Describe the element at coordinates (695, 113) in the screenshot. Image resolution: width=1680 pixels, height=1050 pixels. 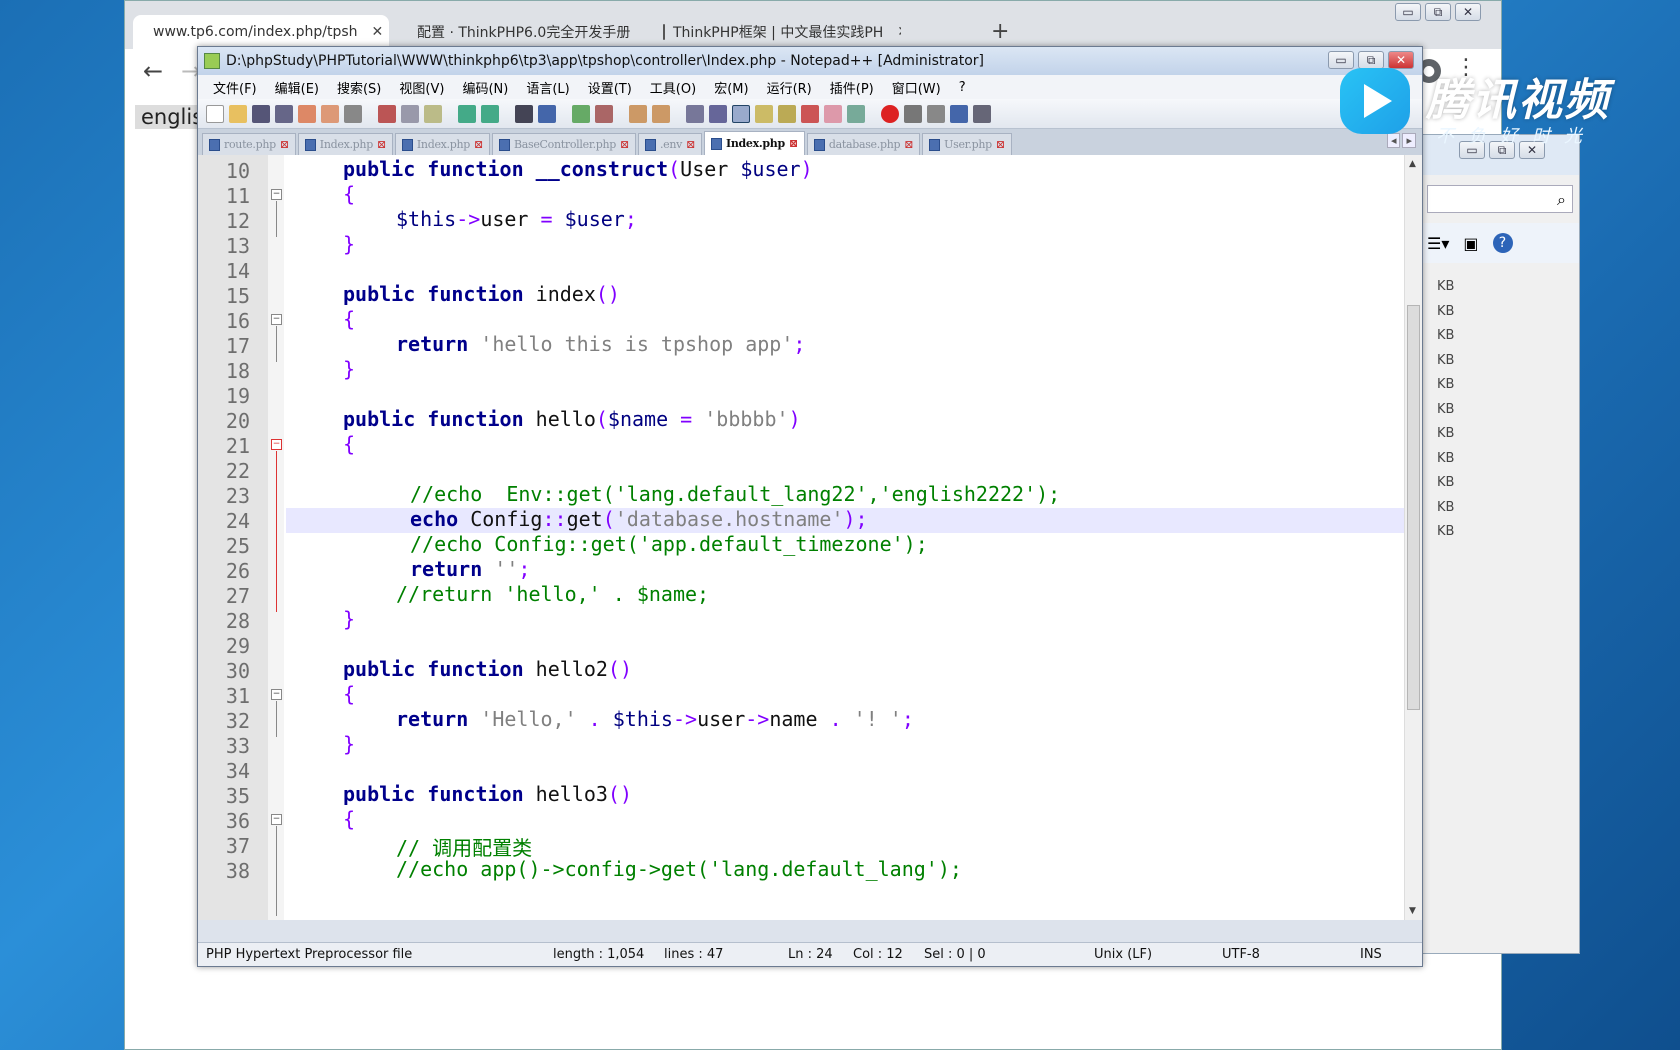
I see `word-wrap-icon` at that location.